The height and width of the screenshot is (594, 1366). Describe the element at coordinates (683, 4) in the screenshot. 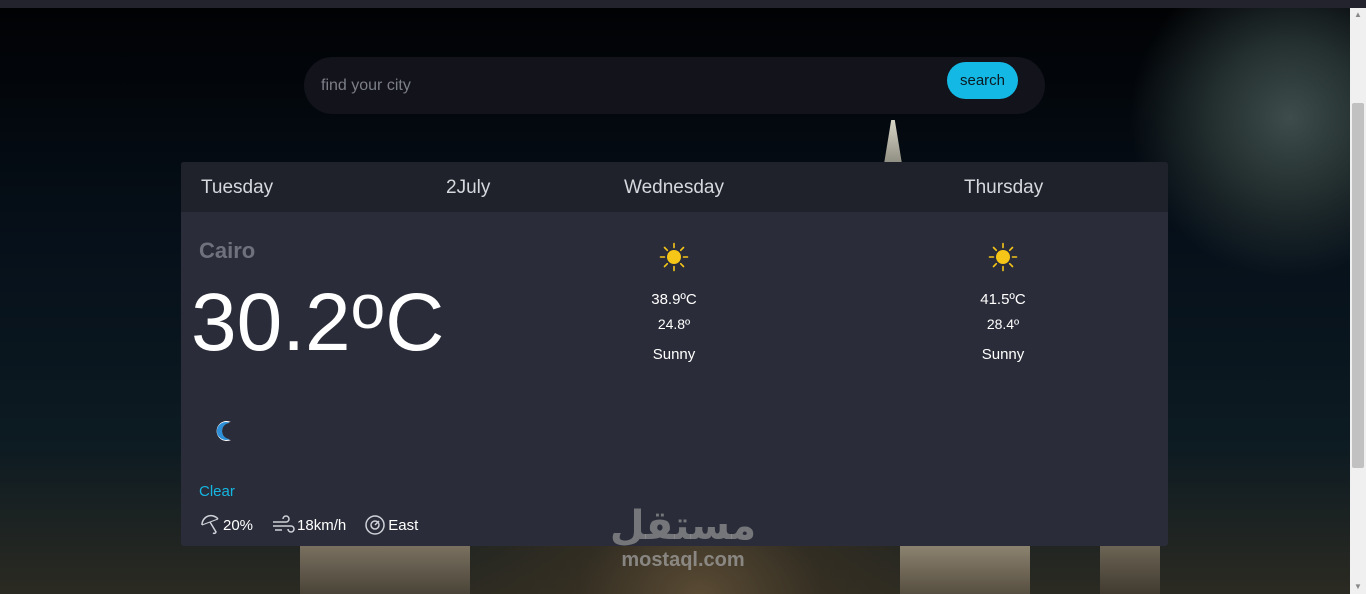

I see `browser-top-strip` at that location.